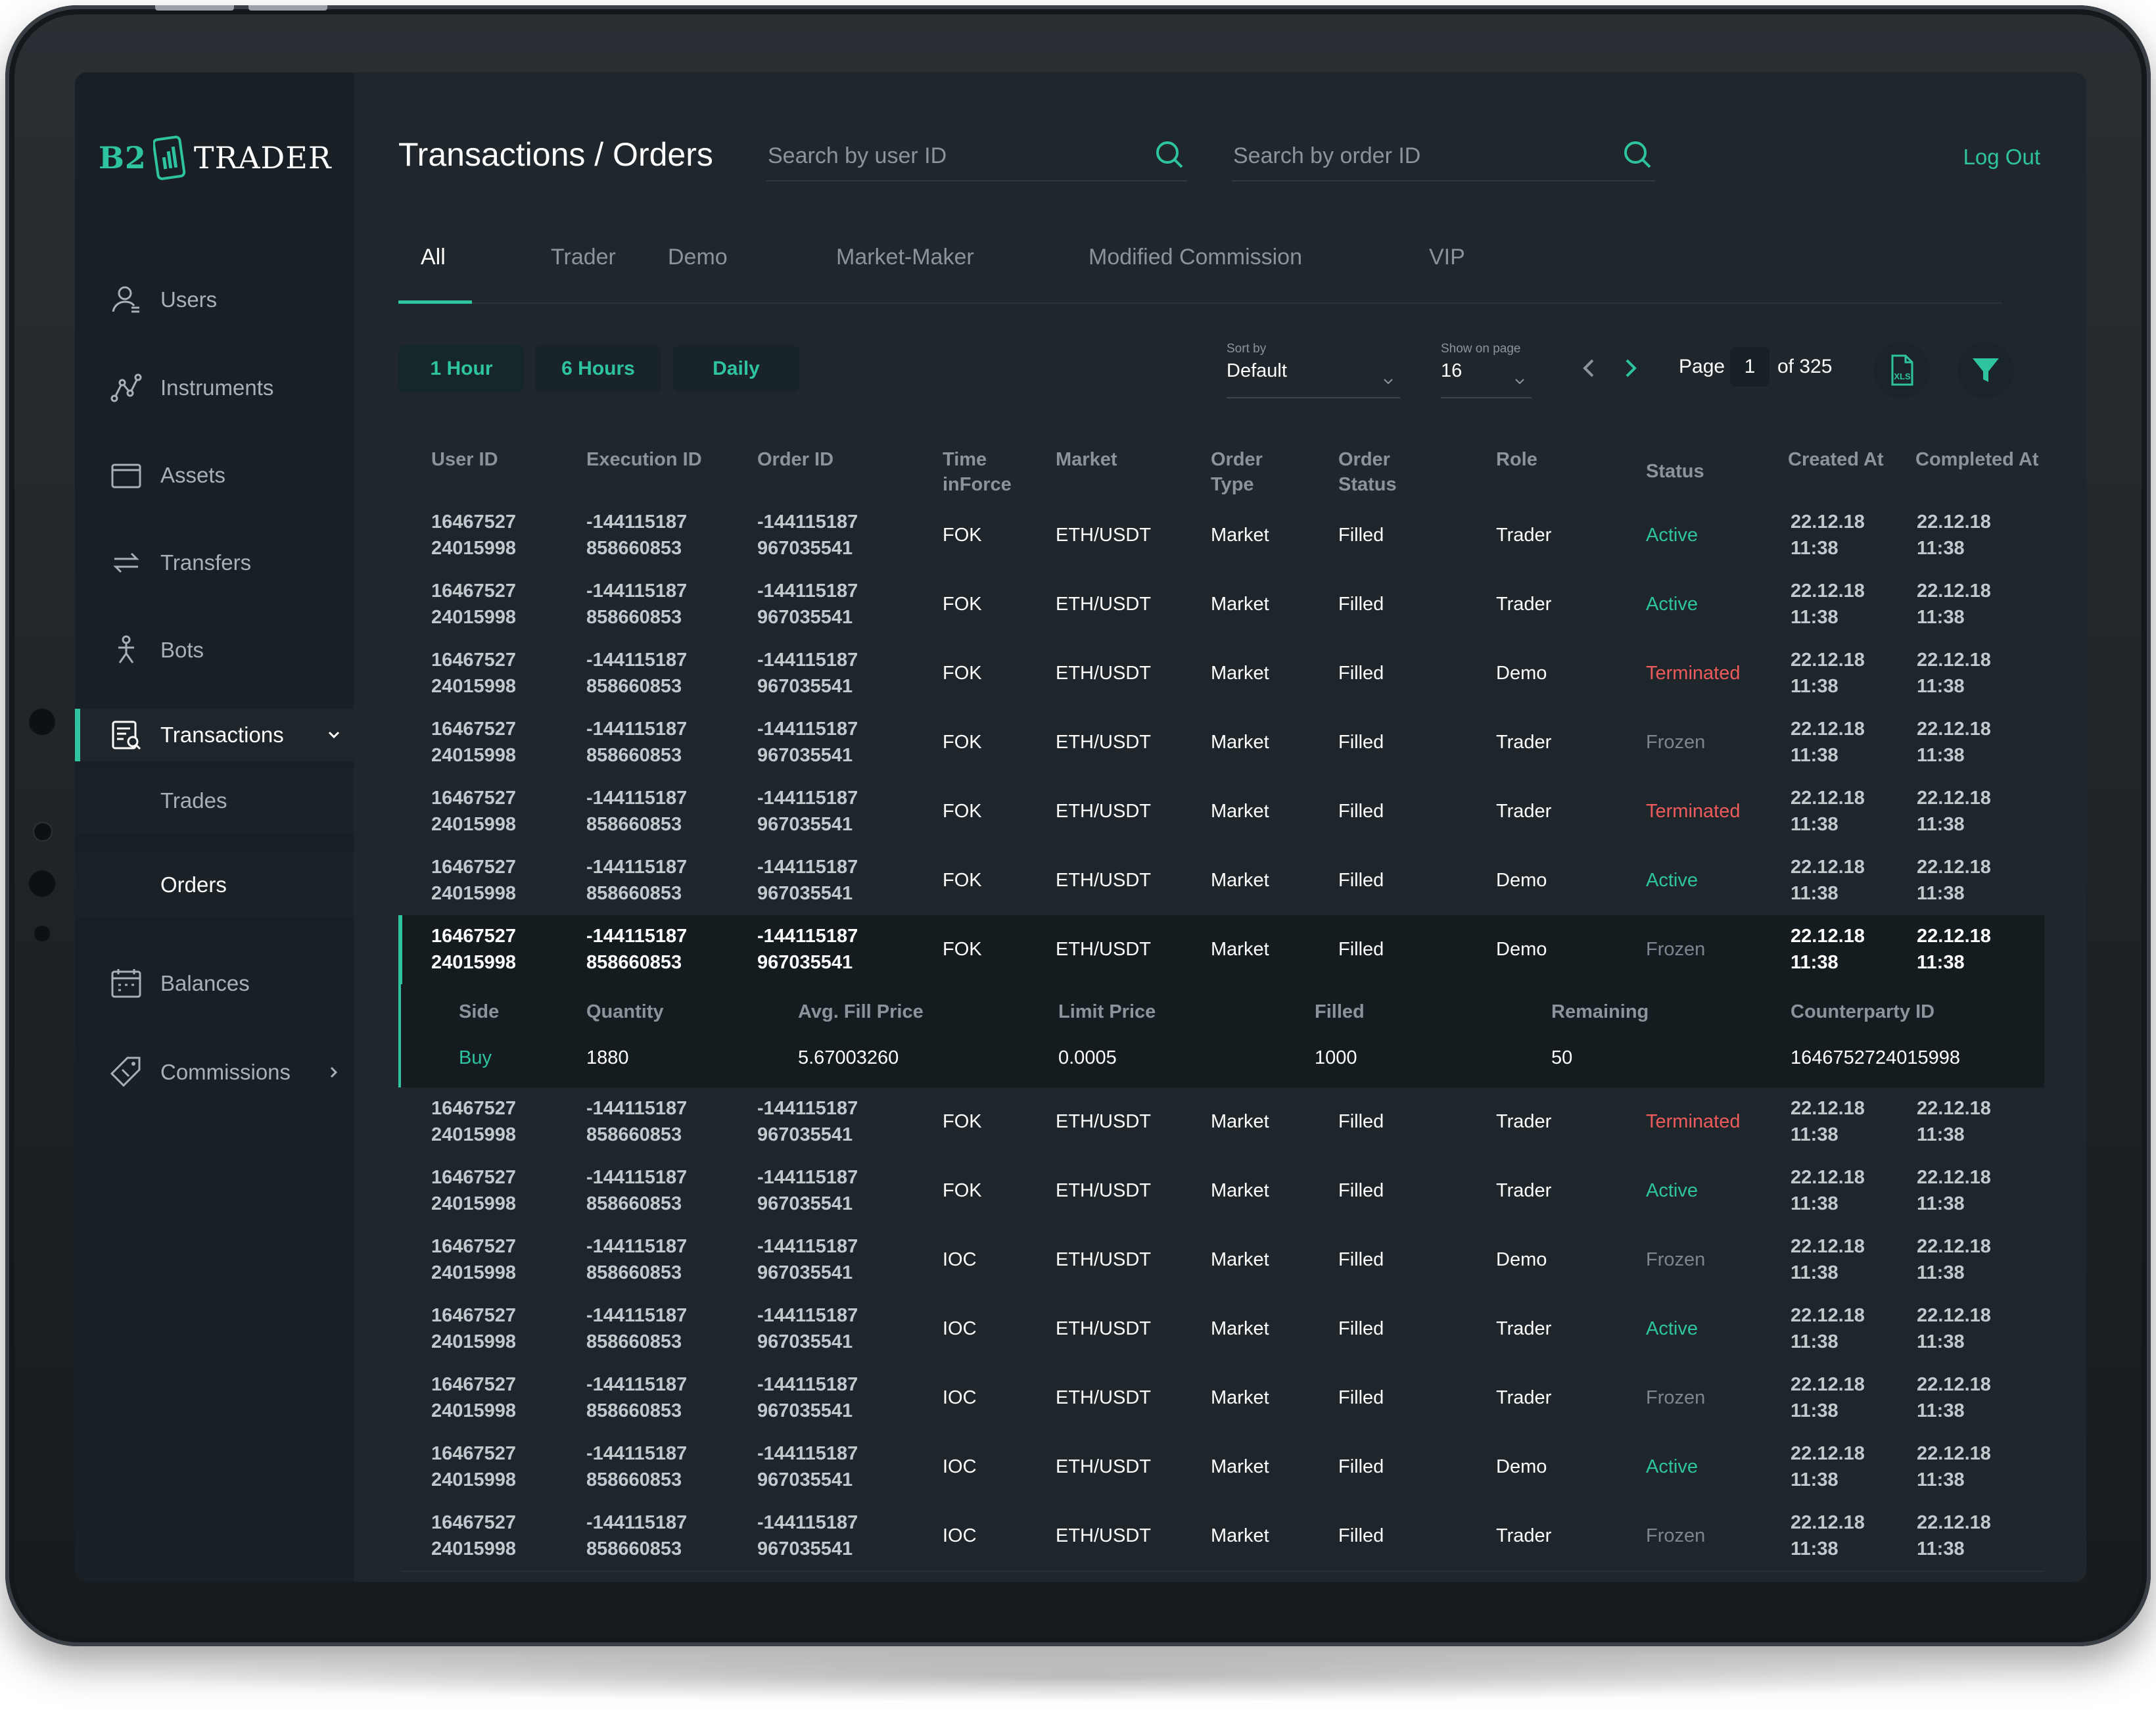 The height and width of the screenshot is (1735, 2156). Describe the element at coordinates (644, 460) in the screenshot. I see `col-execution-id: Execution ID` at that location.